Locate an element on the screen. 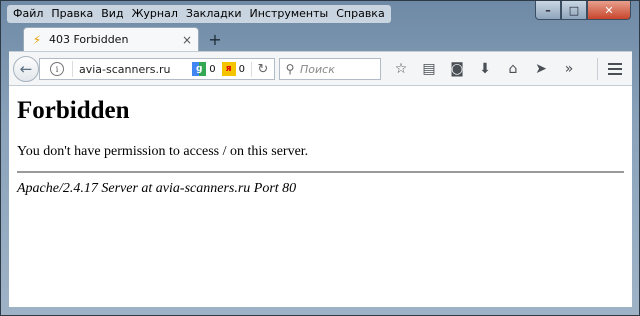 This screenshot has height=316, width=640. favicon-icon: ⚡ is located at coordinates (37, 39).